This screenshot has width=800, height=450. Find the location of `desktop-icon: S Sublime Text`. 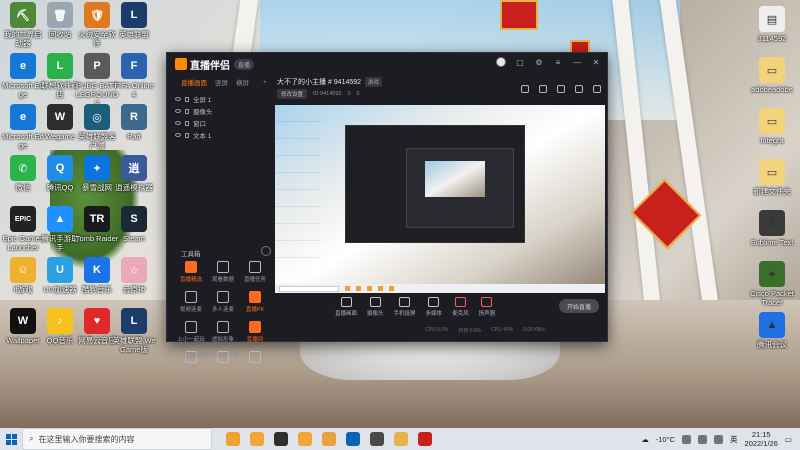

desktop-icon: S Sublime Text is located at coordinates (772, 228).